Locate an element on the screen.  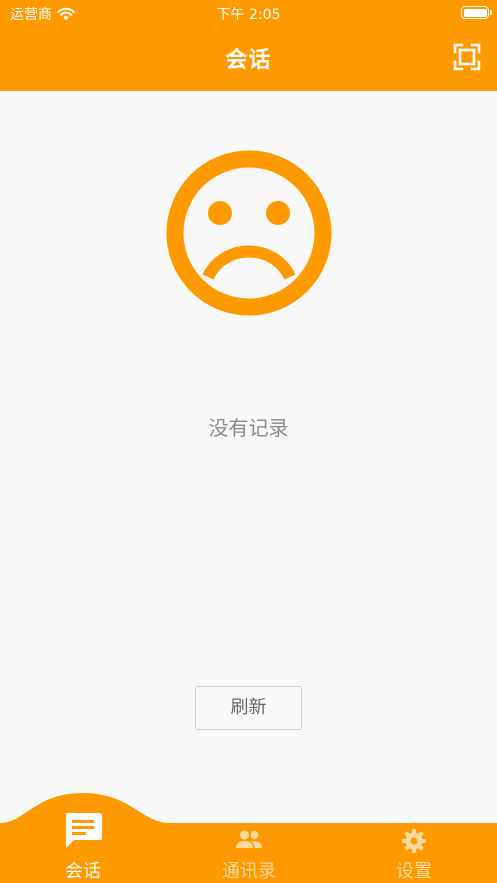
scan-button is located at coordinates (467, 57).